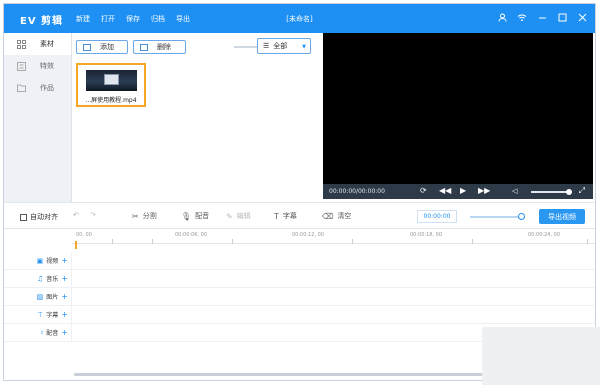  Describe the element at coordinates (76, 215) in the screenshot. I see `undo-icon: ↶` at that location.